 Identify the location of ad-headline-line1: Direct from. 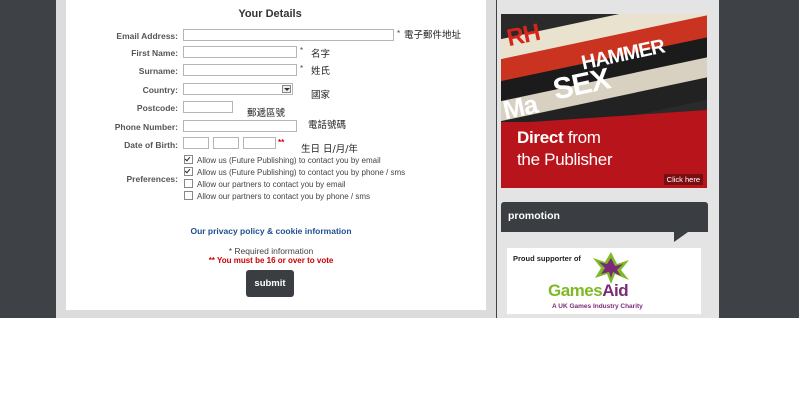
(559, 138).